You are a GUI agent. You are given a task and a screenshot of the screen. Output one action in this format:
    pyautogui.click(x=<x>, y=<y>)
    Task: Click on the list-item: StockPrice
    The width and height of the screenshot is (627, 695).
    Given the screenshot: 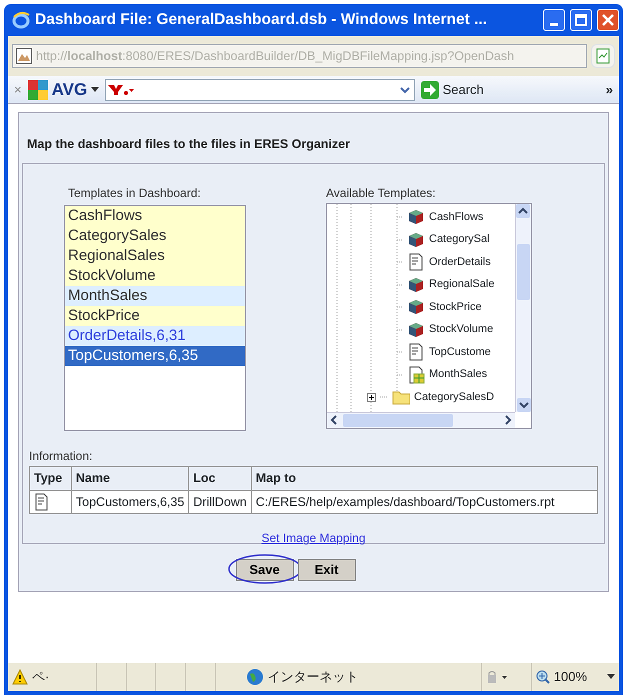 What is the action you would take?
    pyautogui.click(x=155, y=316)
    